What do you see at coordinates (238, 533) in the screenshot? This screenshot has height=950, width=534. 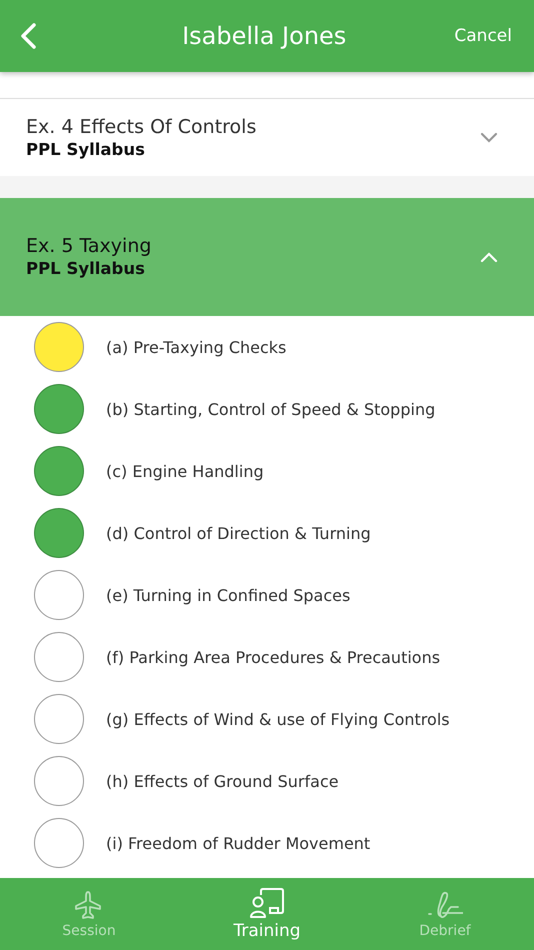 I see `lesson-item: (d) Control of Direction & Turning` at bounding box center [238, 533].